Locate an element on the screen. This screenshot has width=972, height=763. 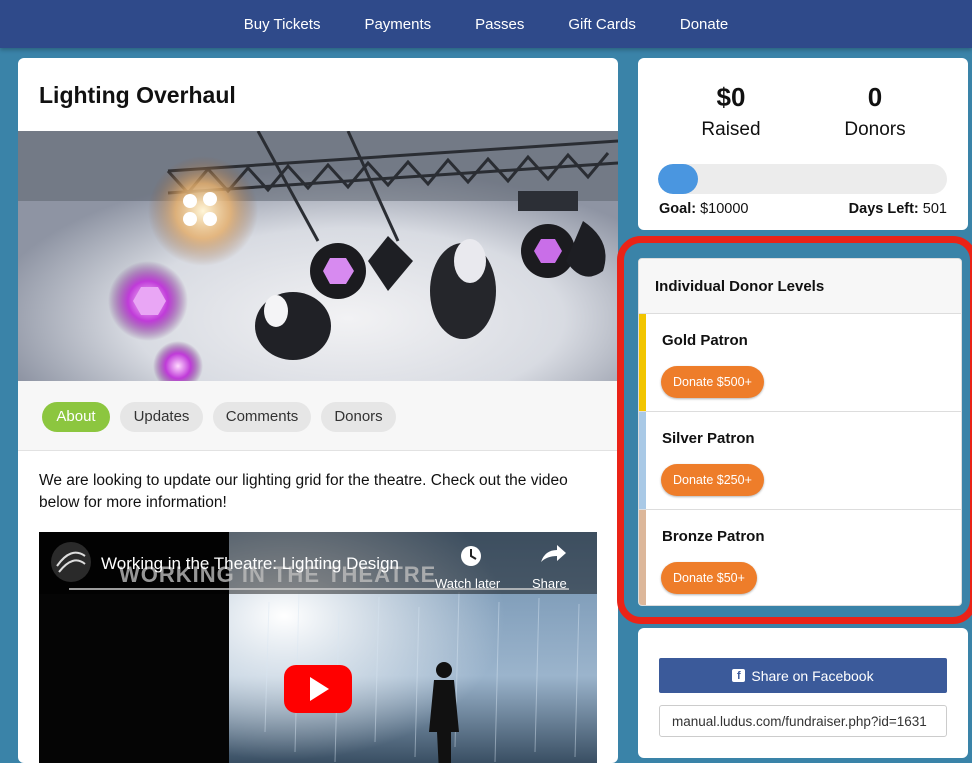
progress-fill is located at coordinates (678, 179).